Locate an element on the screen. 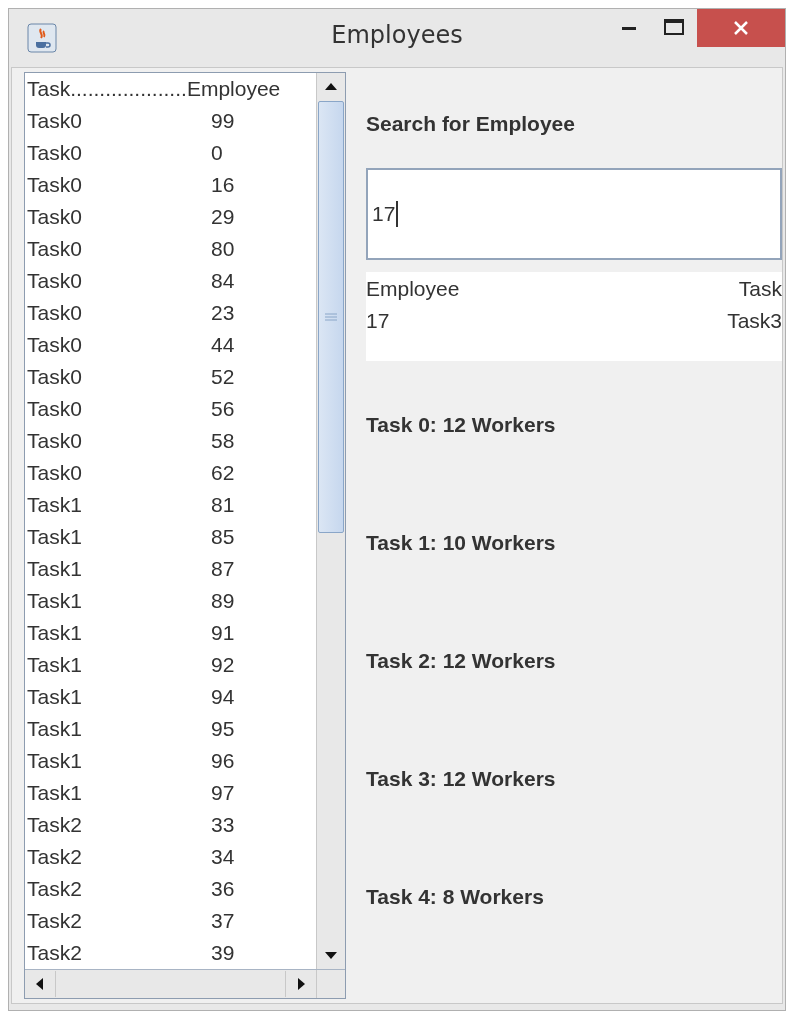 The width and height of the screenshot is (789, 1019). employee-cell: 87 is located at coordinates (223, 569).